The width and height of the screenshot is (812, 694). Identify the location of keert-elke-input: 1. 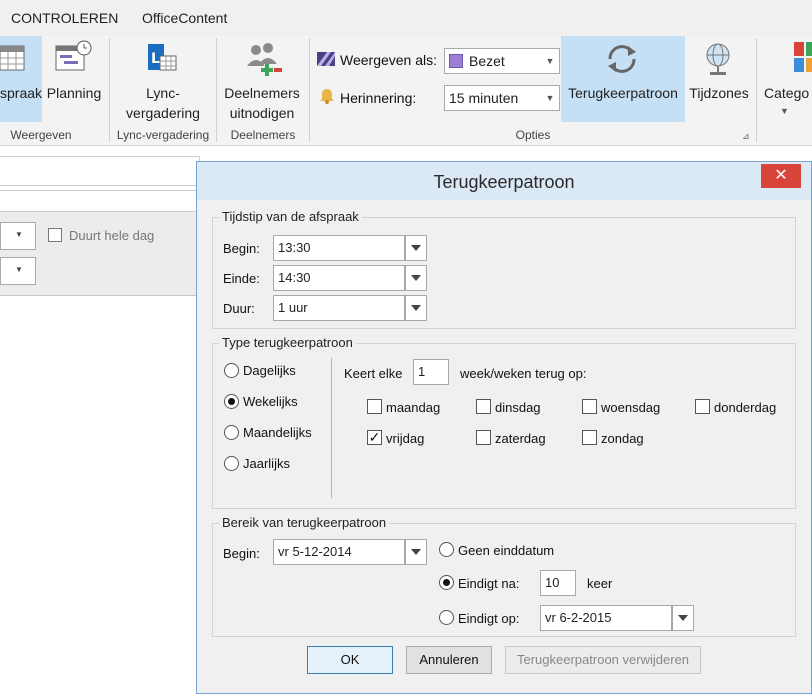
(431, 372).